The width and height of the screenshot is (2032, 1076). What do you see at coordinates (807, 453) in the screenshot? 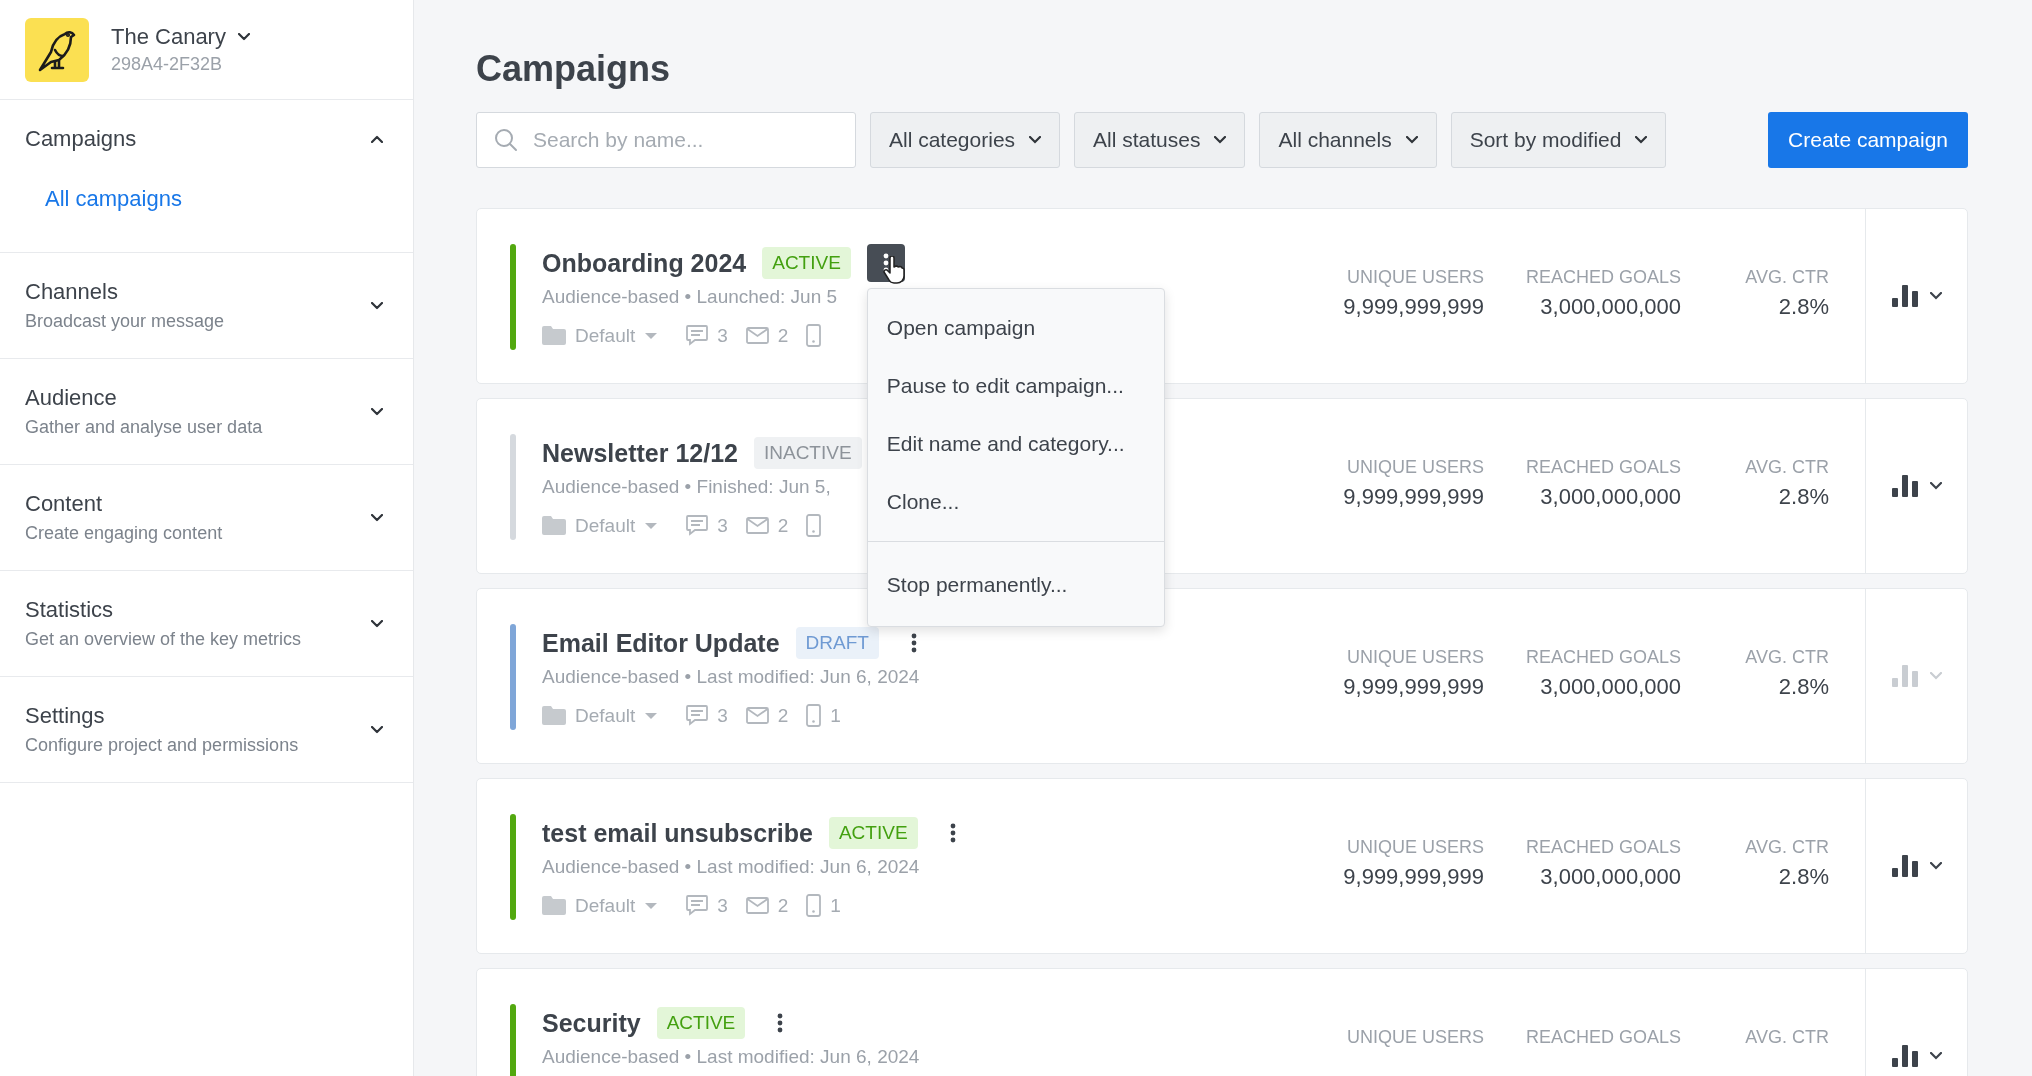
I see `status-badge: INACTIVE` at bounding box center [807, 453].